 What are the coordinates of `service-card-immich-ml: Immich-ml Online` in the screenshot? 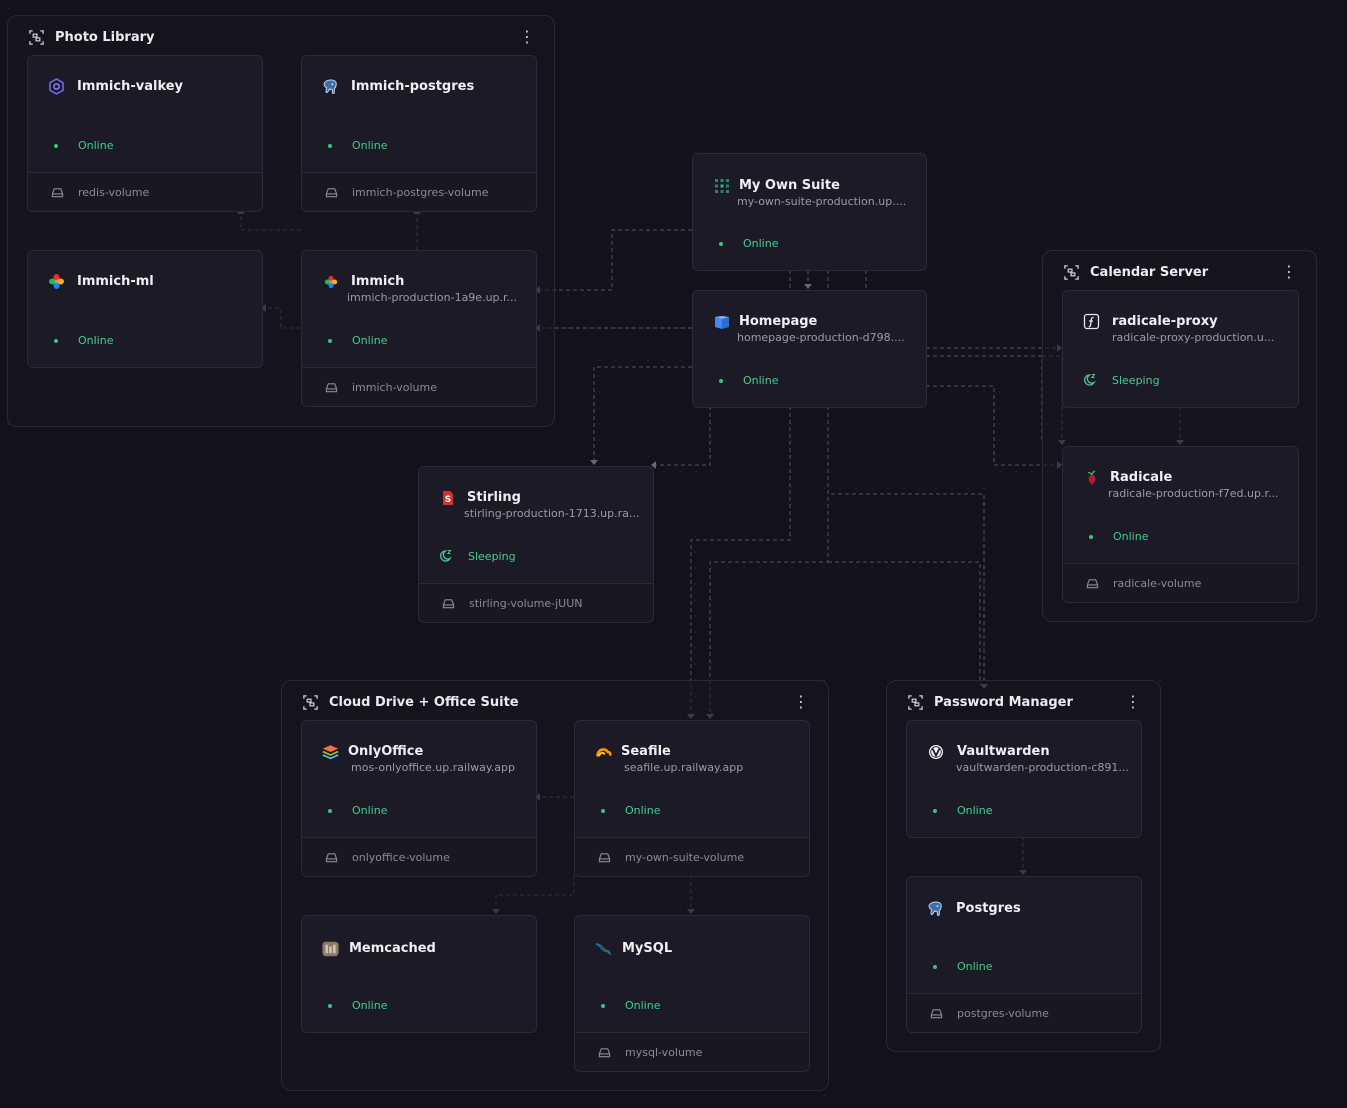 It's located at (145, 309).